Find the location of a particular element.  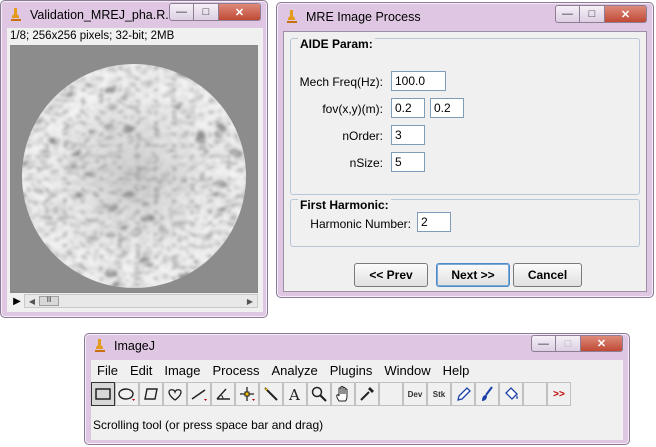

double-chevron-icon: >> is located at coordinates (559, 394).